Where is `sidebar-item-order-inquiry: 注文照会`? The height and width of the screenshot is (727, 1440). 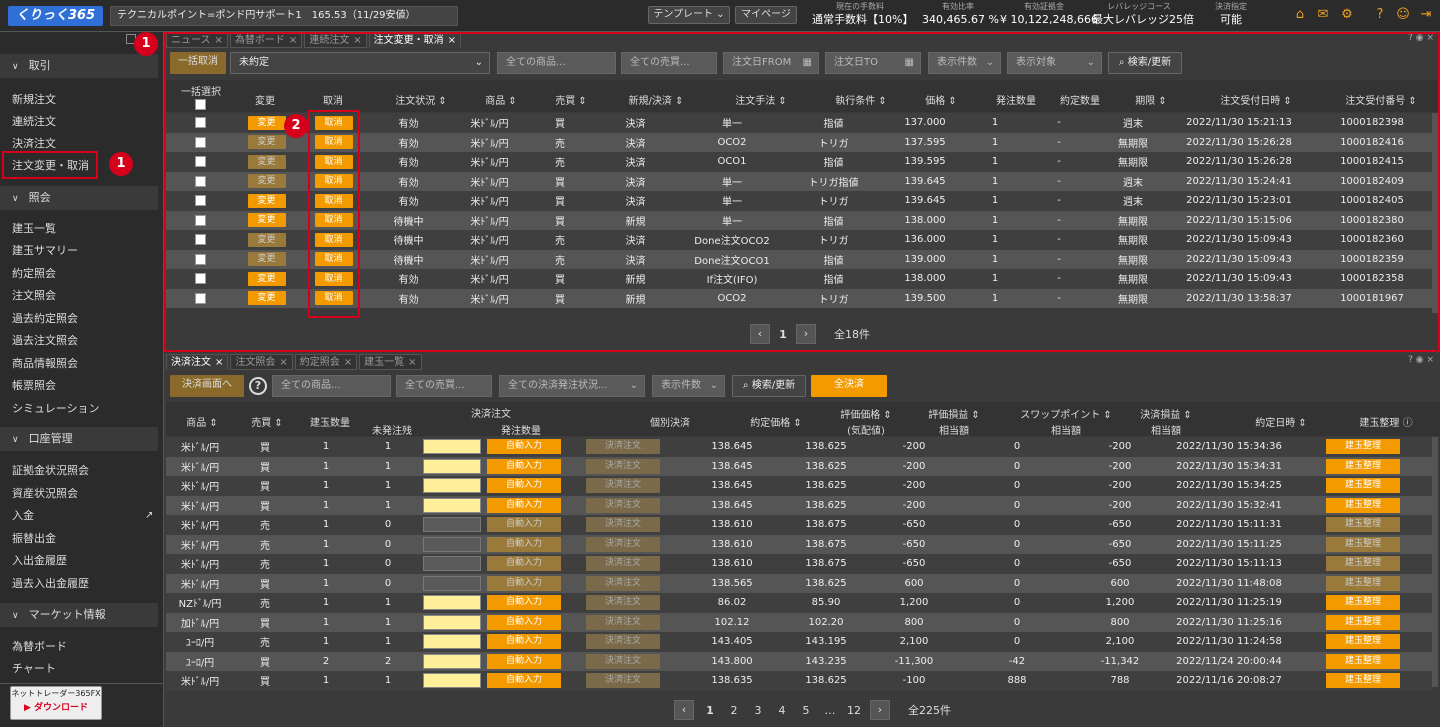
sidebar-item-order-inquiry: 注文照会 is located at coordinates (34, 296).